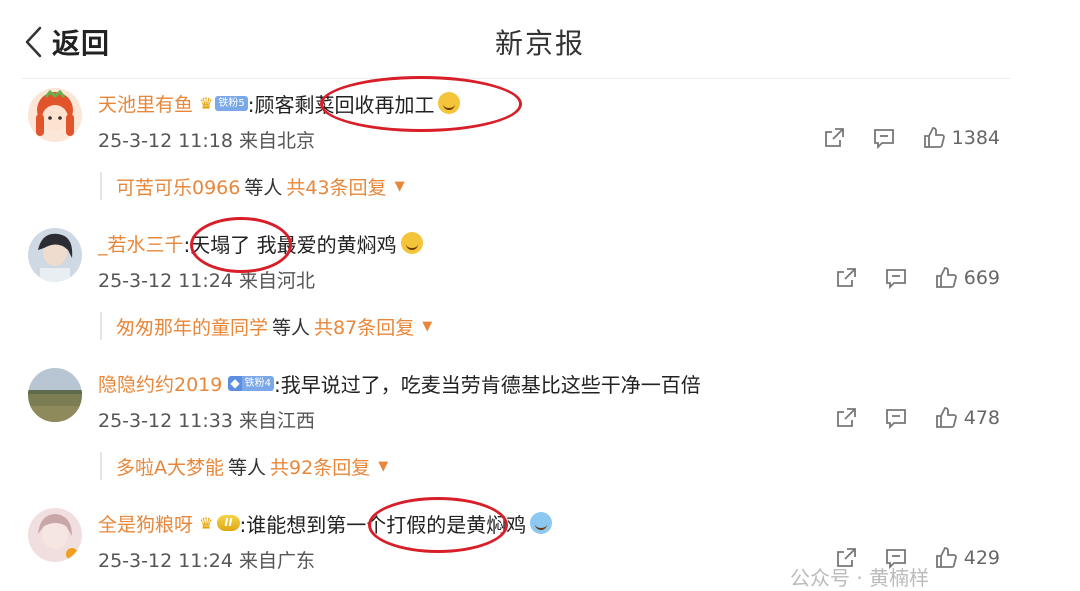  I want to click on reply-summary: 匆匆那年的童同学 等人 共87条回复 ▼, so click(266, 326).